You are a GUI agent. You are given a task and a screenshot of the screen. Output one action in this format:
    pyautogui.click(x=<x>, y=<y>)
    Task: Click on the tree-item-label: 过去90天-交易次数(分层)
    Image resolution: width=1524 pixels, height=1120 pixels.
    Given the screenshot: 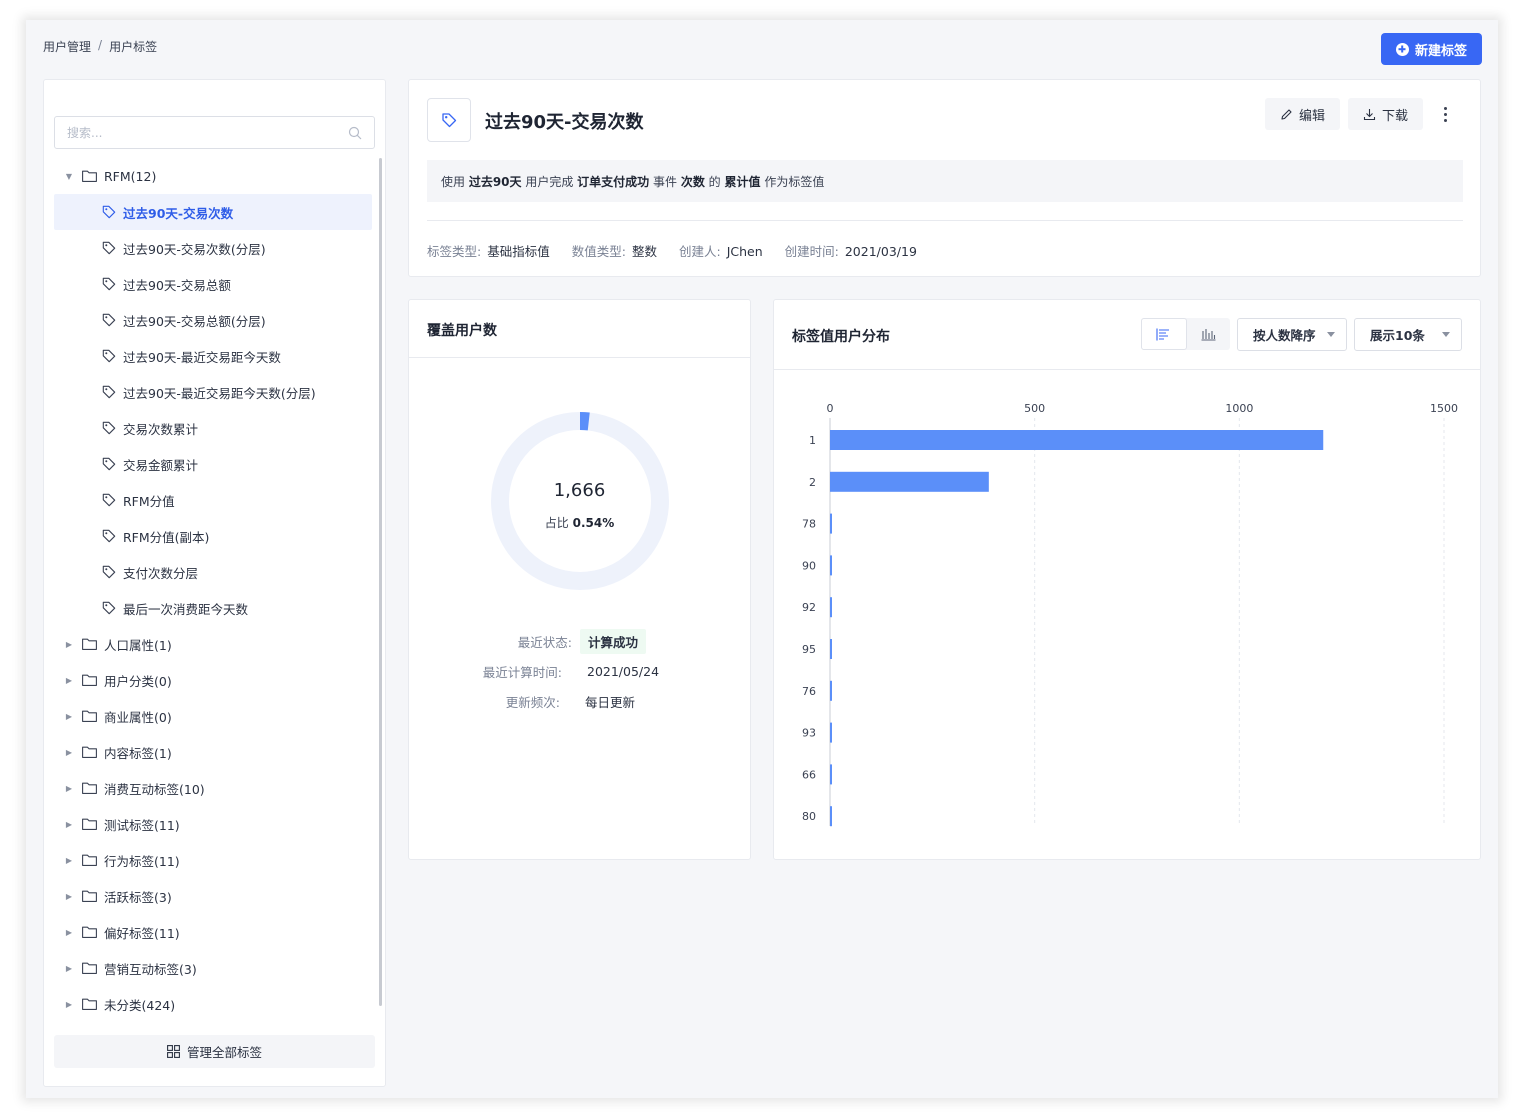 What is the action you would take?
    pyautogui.click(x=194, y=249)
    